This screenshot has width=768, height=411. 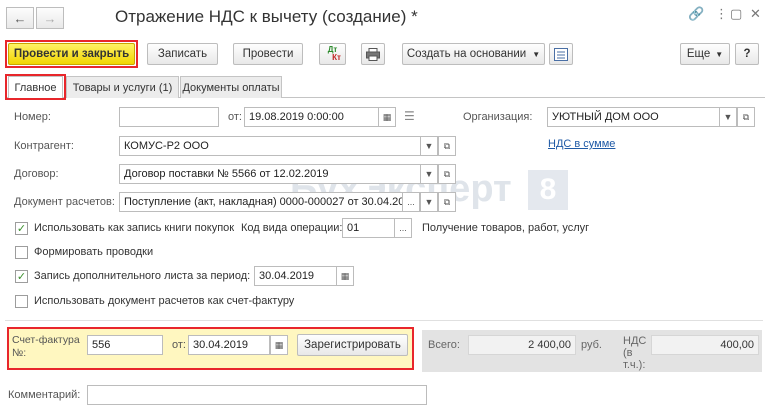 What do you see at coordinates (134, 228) in the screenshot?
I see `purchase-book-label: Использовать как запись книги покупок` at bounding box center [134, 228].